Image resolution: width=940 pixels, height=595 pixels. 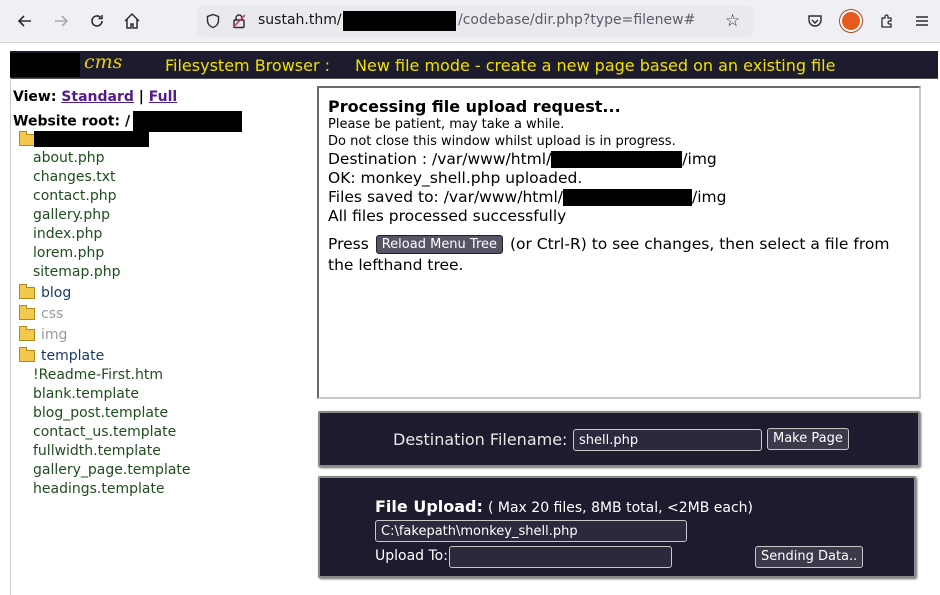 I want to click on make-page-button: Make Page, so click(x=808, y=439).